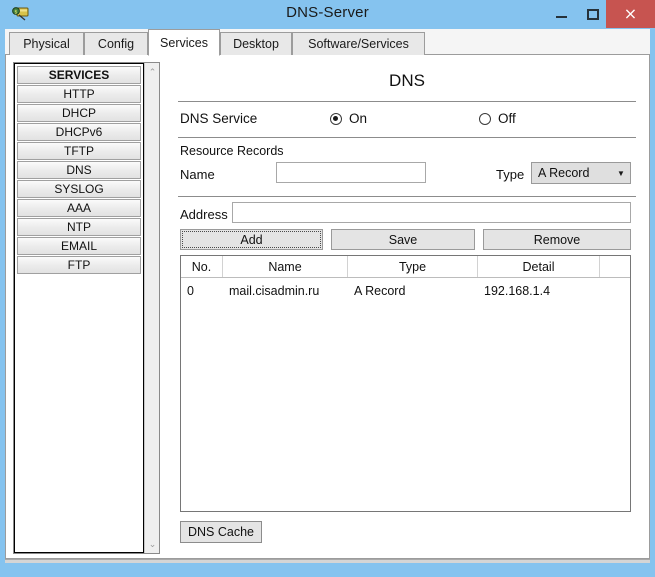 The height and width of the screenshot is (577, 655). I want to click on table-row: 0 mail.cisadmin.ru A Record 192.168.1.4, so click(405, 290).